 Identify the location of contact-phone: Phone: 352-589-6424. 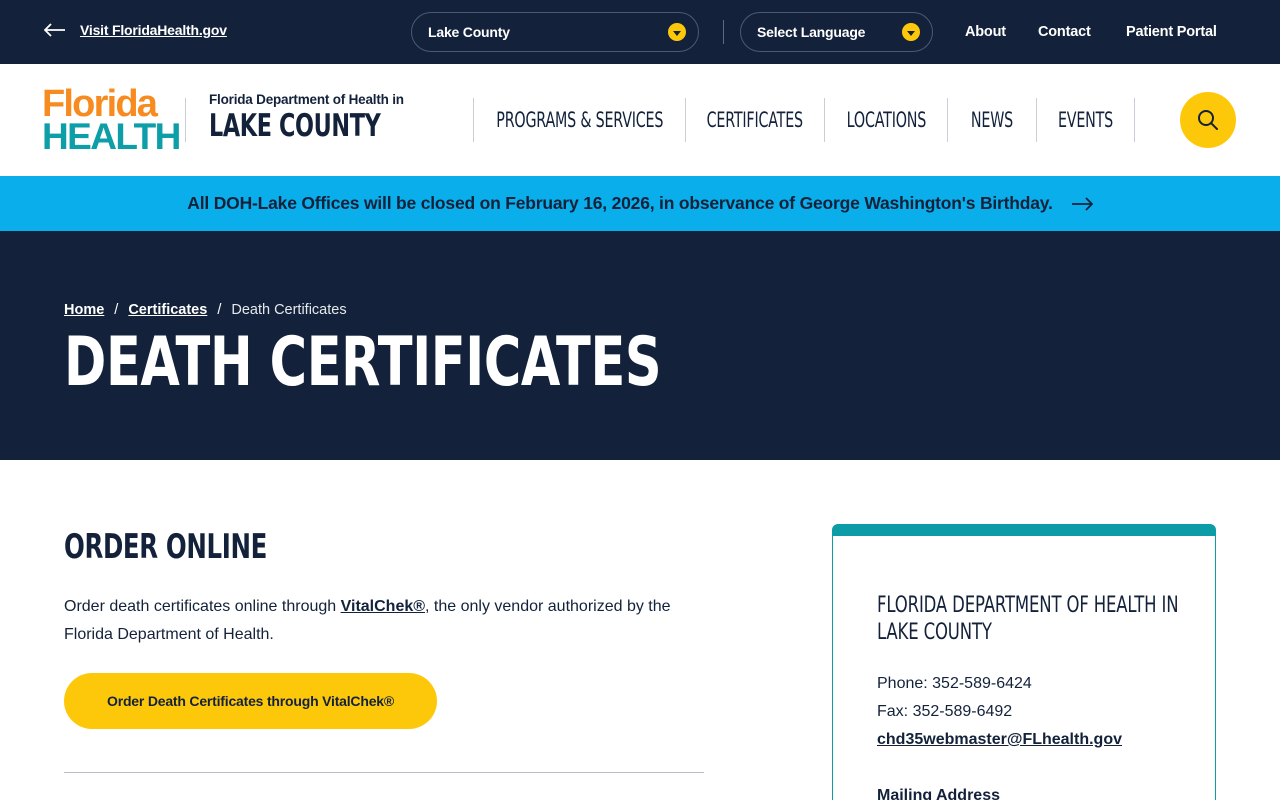
(954, 683).